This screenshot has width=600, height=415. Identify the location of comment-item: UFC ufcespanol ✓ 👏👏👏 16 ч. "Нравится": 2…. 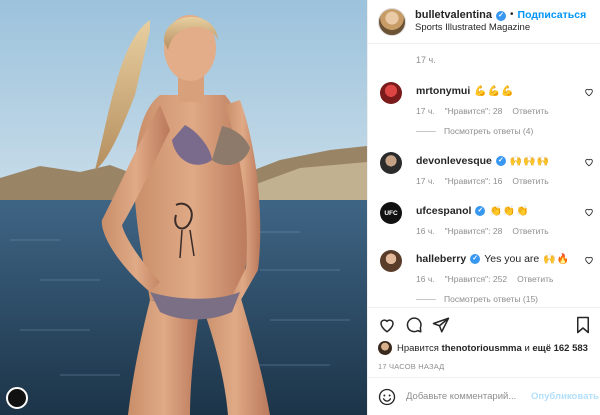
(487, 219).